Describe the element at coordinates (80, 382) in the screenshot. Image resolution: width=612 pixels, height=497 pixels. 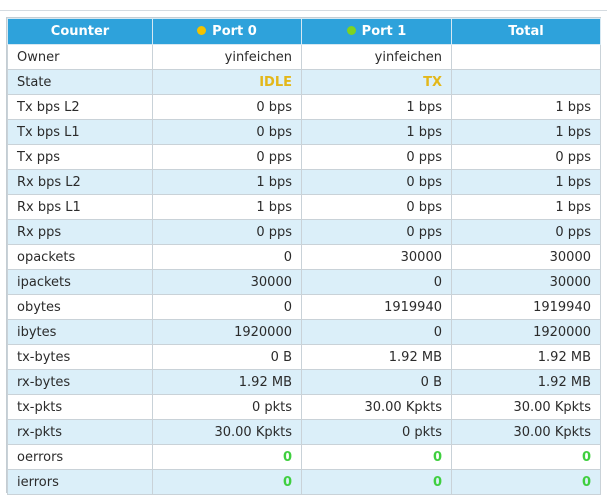
I see `row-label-cell: rx-bytes` at that location.